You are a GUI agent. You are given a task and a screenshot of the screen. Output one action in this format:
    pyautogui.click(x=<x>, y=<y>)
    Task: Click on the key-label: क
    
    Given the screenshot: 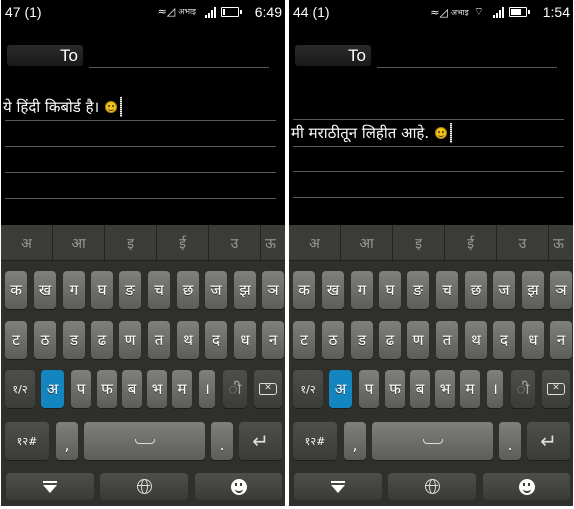 What is the action you would take?
    pyautogui.click(x=16, y=290)
    